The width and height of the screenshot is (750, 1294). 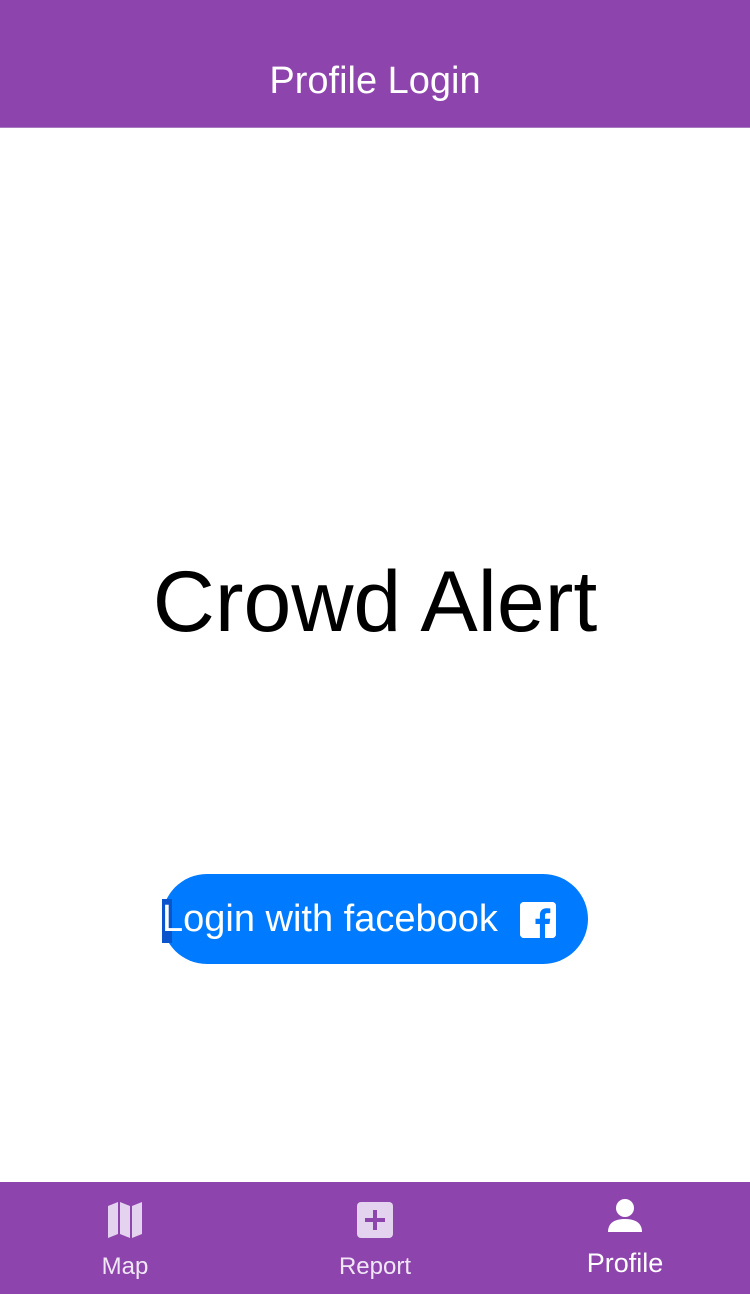 I want to click on tab-report: Report, so click(x=375, y=1238).